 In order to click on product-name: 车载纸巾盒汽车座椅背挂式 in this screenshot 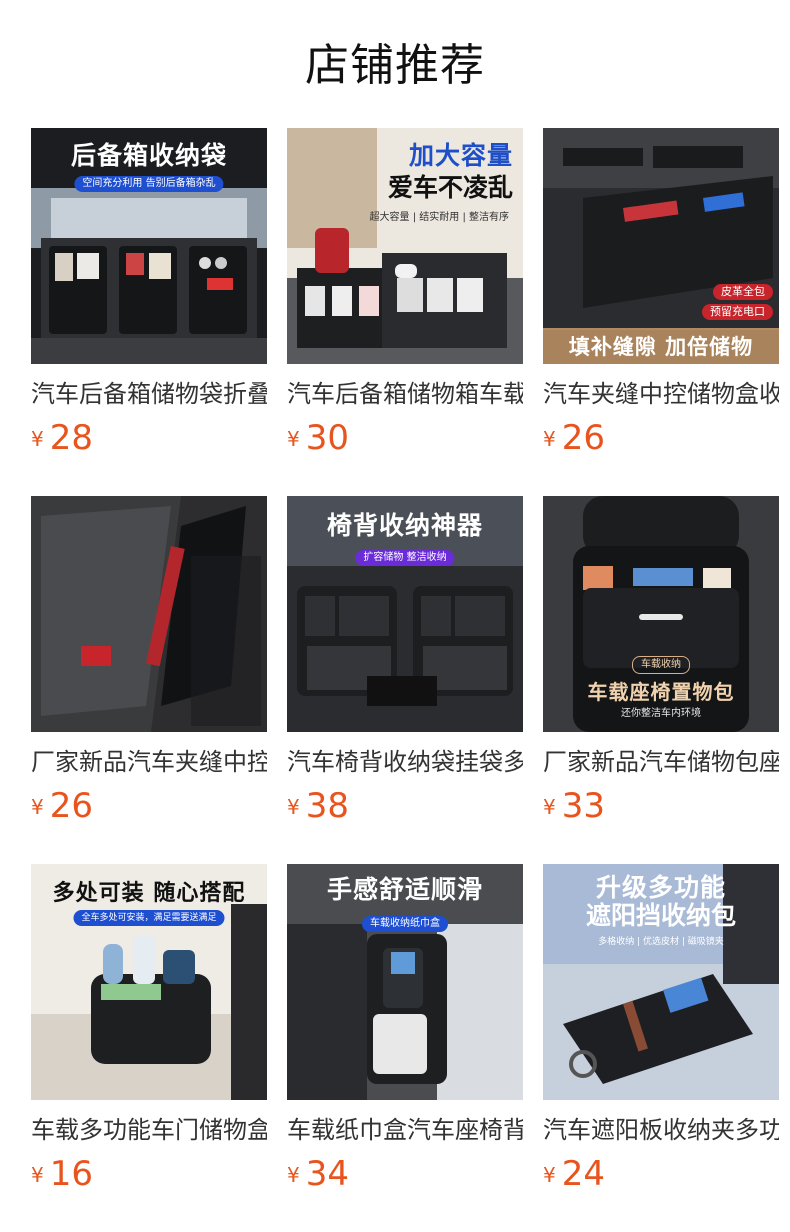, I will do `click(405, 1130)`.